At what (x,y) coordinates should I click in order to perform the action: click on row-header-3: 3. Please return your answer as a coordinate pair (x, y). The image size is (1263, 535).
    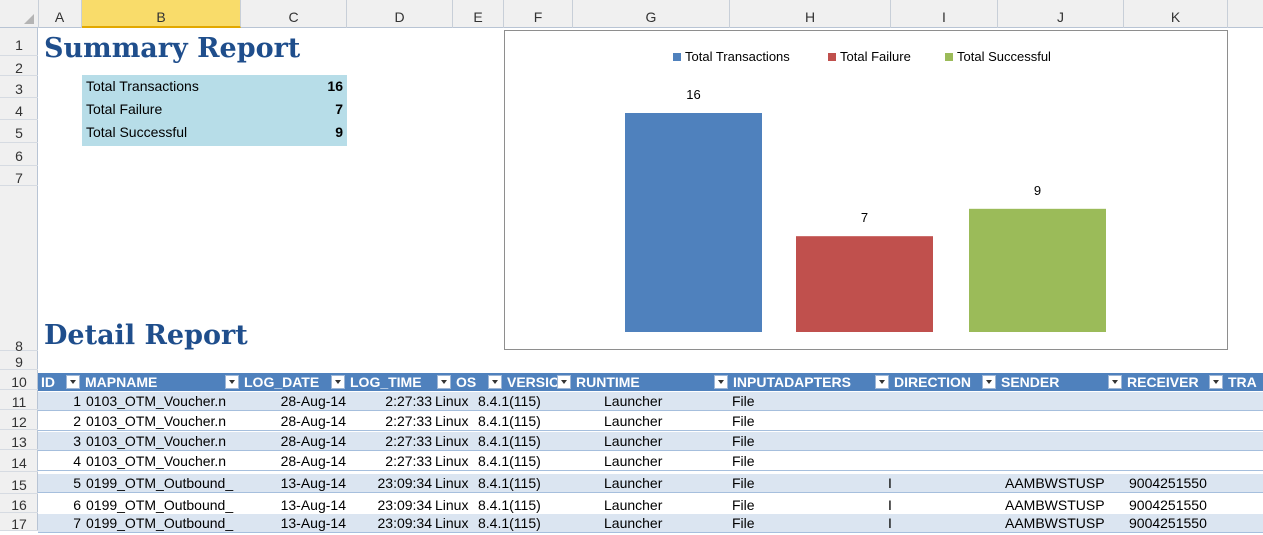
    Looking at the image, I should click on (19, 87).